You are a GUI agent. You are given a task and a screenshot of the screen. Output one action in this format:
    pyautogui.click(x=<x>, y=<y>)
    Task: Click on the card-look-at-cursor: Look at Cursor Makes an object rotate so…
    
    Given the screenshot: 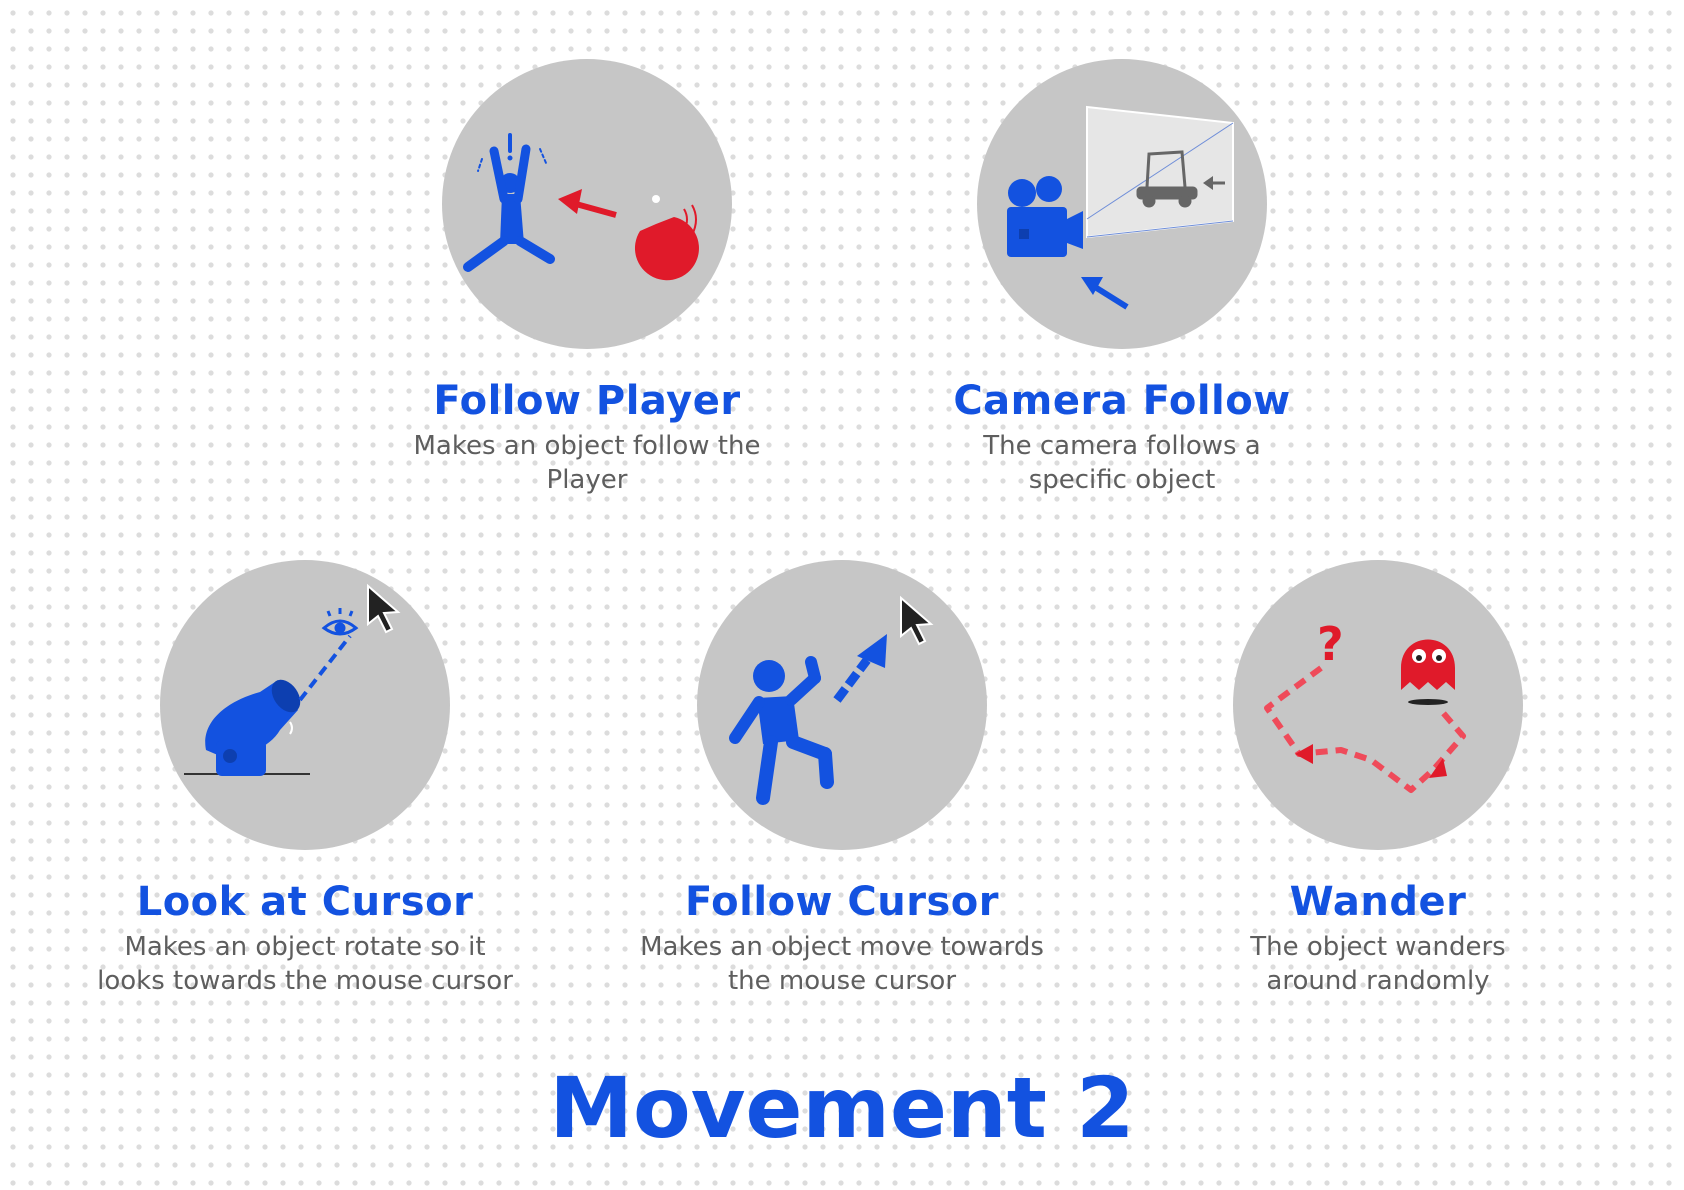 What is the action you would take?
    pyautogui.click(x=305, y=779)
    